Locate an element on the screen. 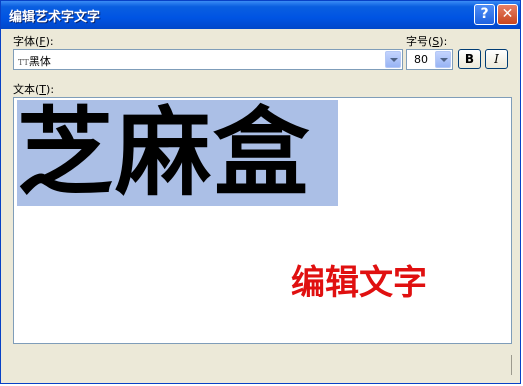 This screenshot has height=386, width=523. close-button: ✕ is located at coordinates (507, 14).